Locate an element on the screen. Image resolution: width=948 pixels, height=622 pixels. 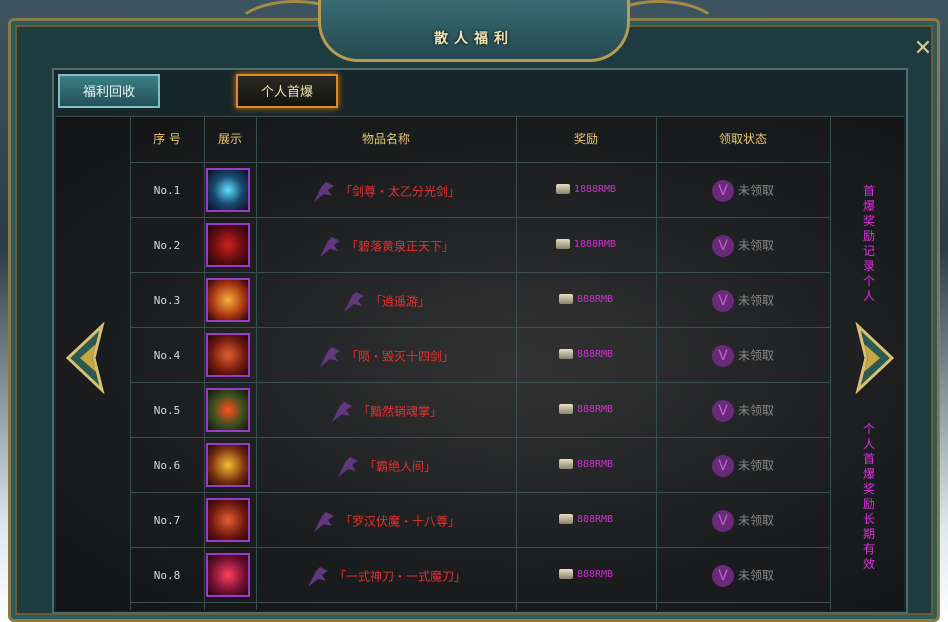
item-name: 「罗汉伏魔・十八尊」 is located at coordinates (387, 522).